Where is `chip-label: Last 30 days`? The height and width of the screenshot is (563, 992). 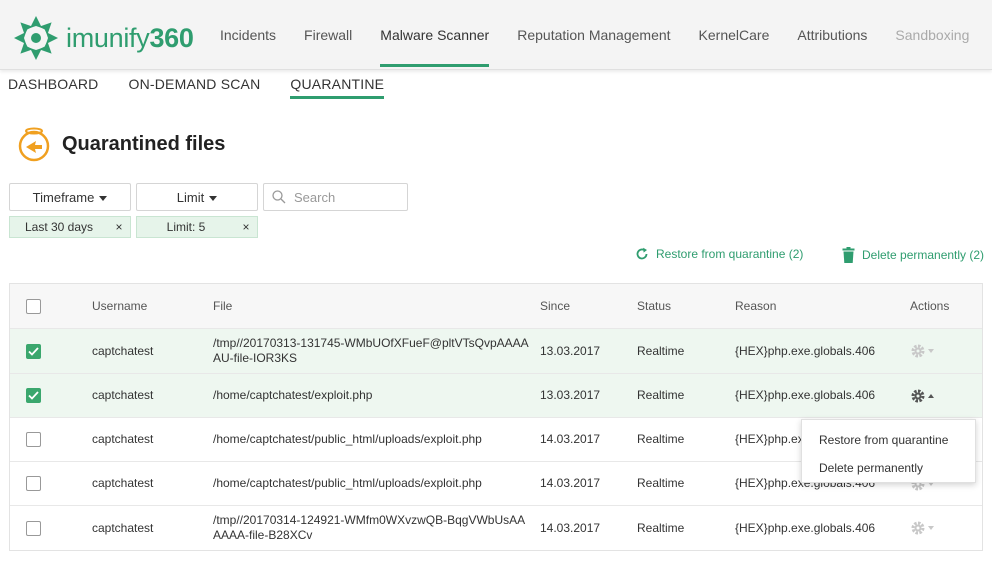
chip-label: Last 30 days is located at coordinates (59, 227).